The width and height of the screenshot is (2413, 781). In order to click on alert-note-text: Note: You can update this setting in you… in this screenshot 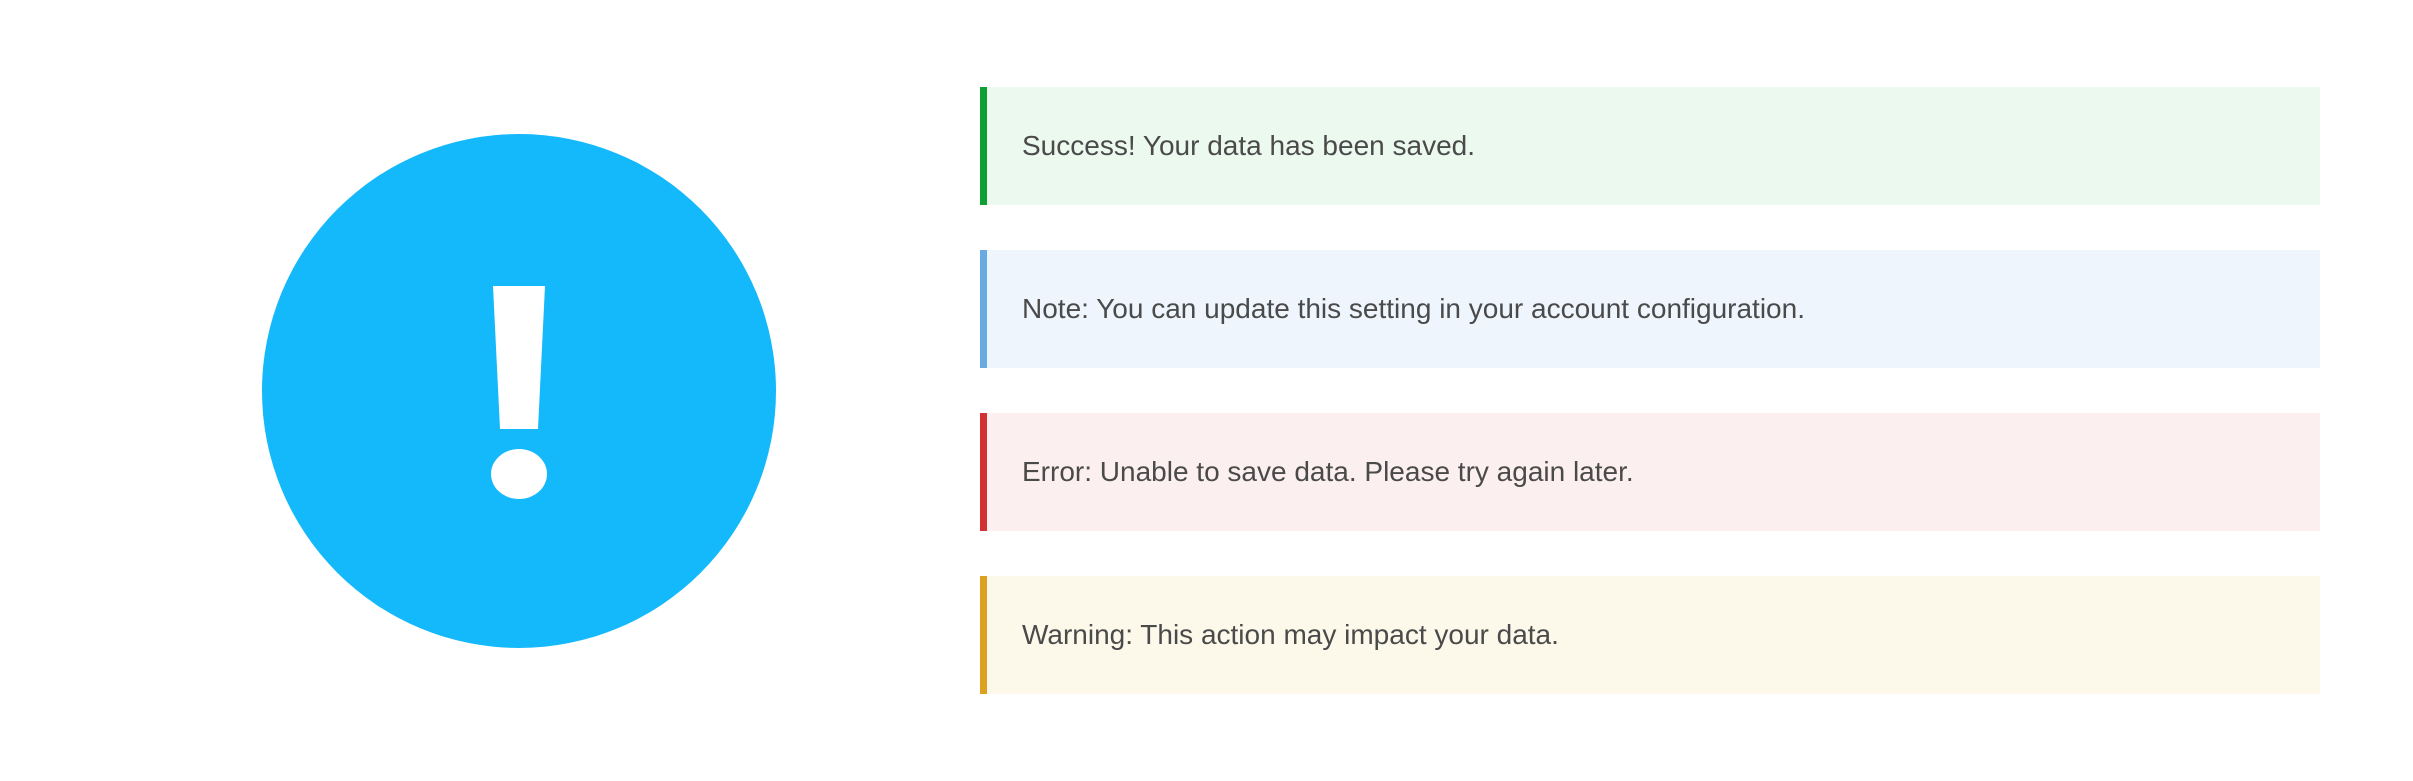, I will do `click(1413, 308)`.